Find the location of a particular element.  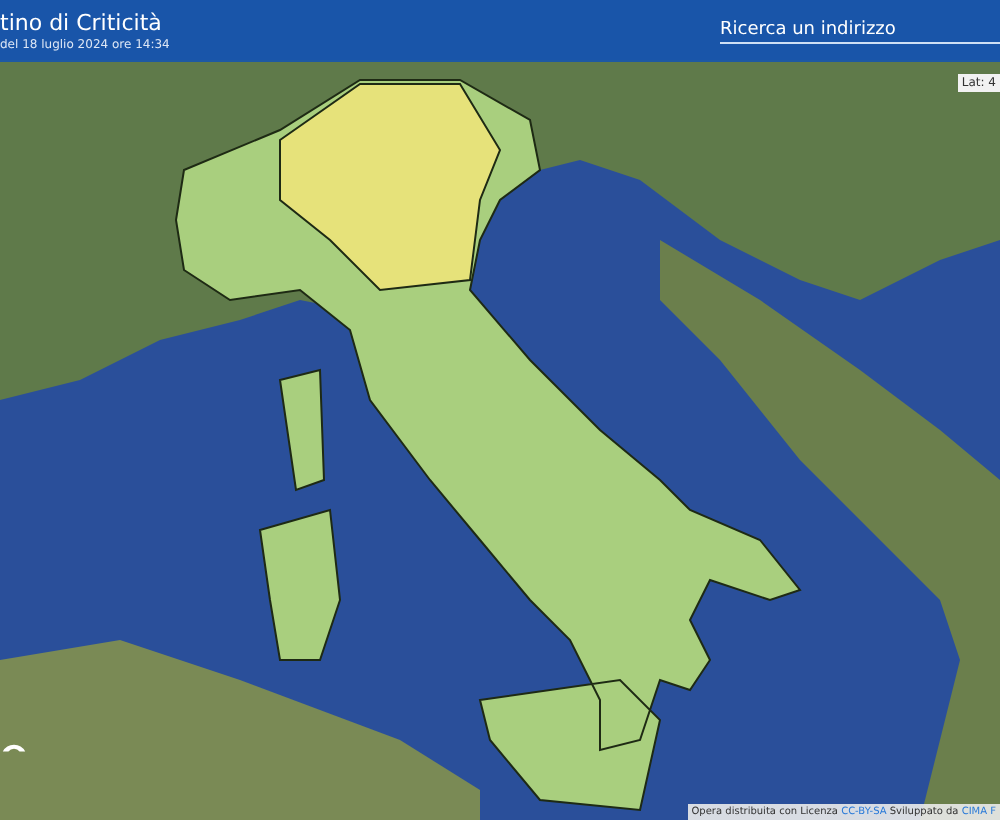

address-search-field: Ricerca un indirizzo is located at coordinates (860, 31).